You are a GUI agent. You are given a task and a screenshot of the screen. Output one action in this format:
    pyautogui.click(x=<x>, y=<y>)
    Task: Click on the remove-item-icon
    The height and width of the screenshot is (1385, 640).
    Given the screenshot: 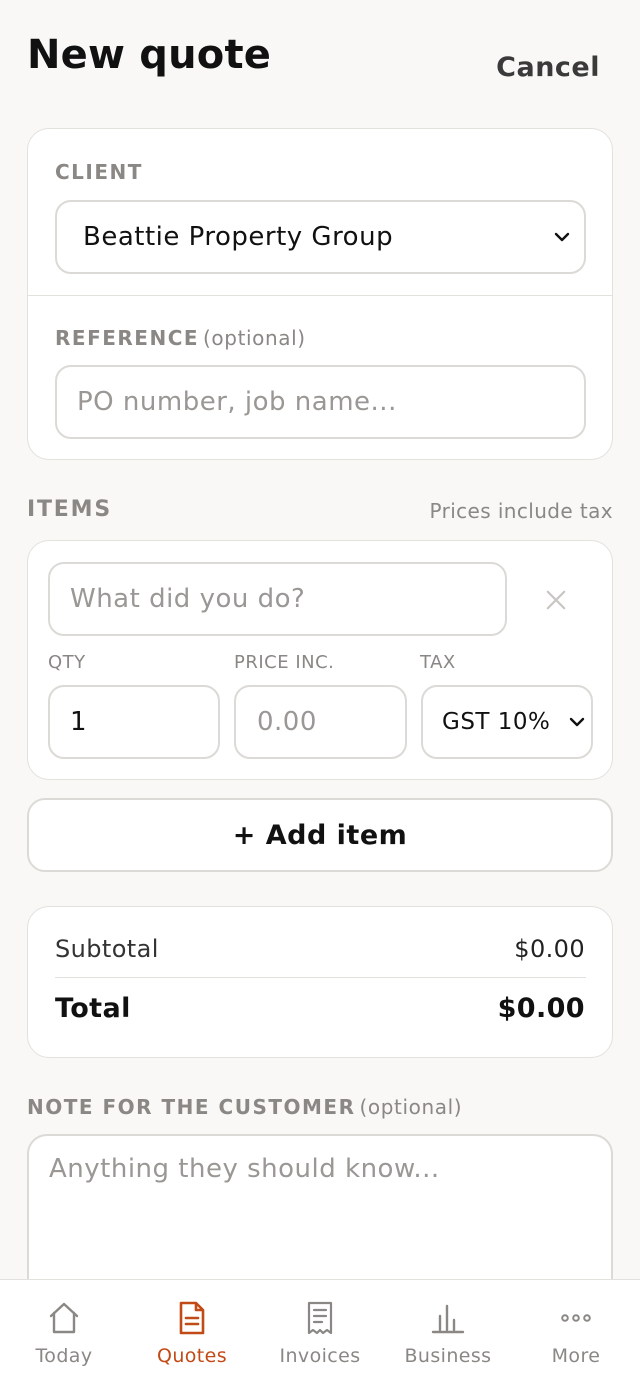 What is the action you would take?
    pyautogui.click(x=556, y=600)
    